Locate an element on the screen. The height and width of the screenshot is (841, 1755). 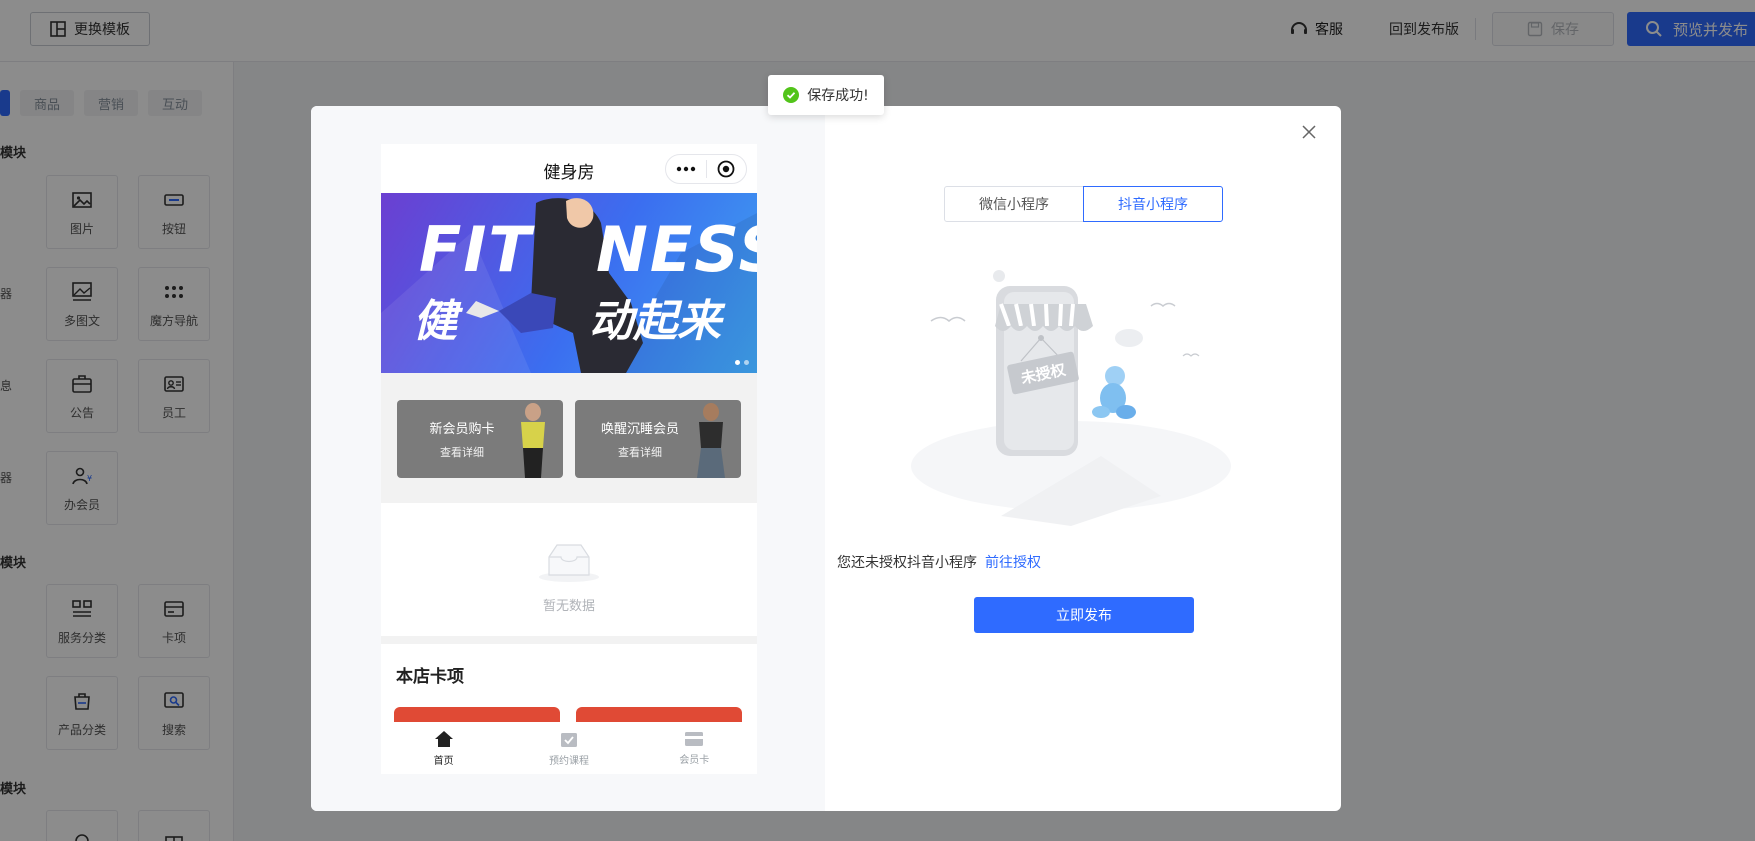
unauthorized-illustration: 未授权 is located at coordinates (1071, 398).